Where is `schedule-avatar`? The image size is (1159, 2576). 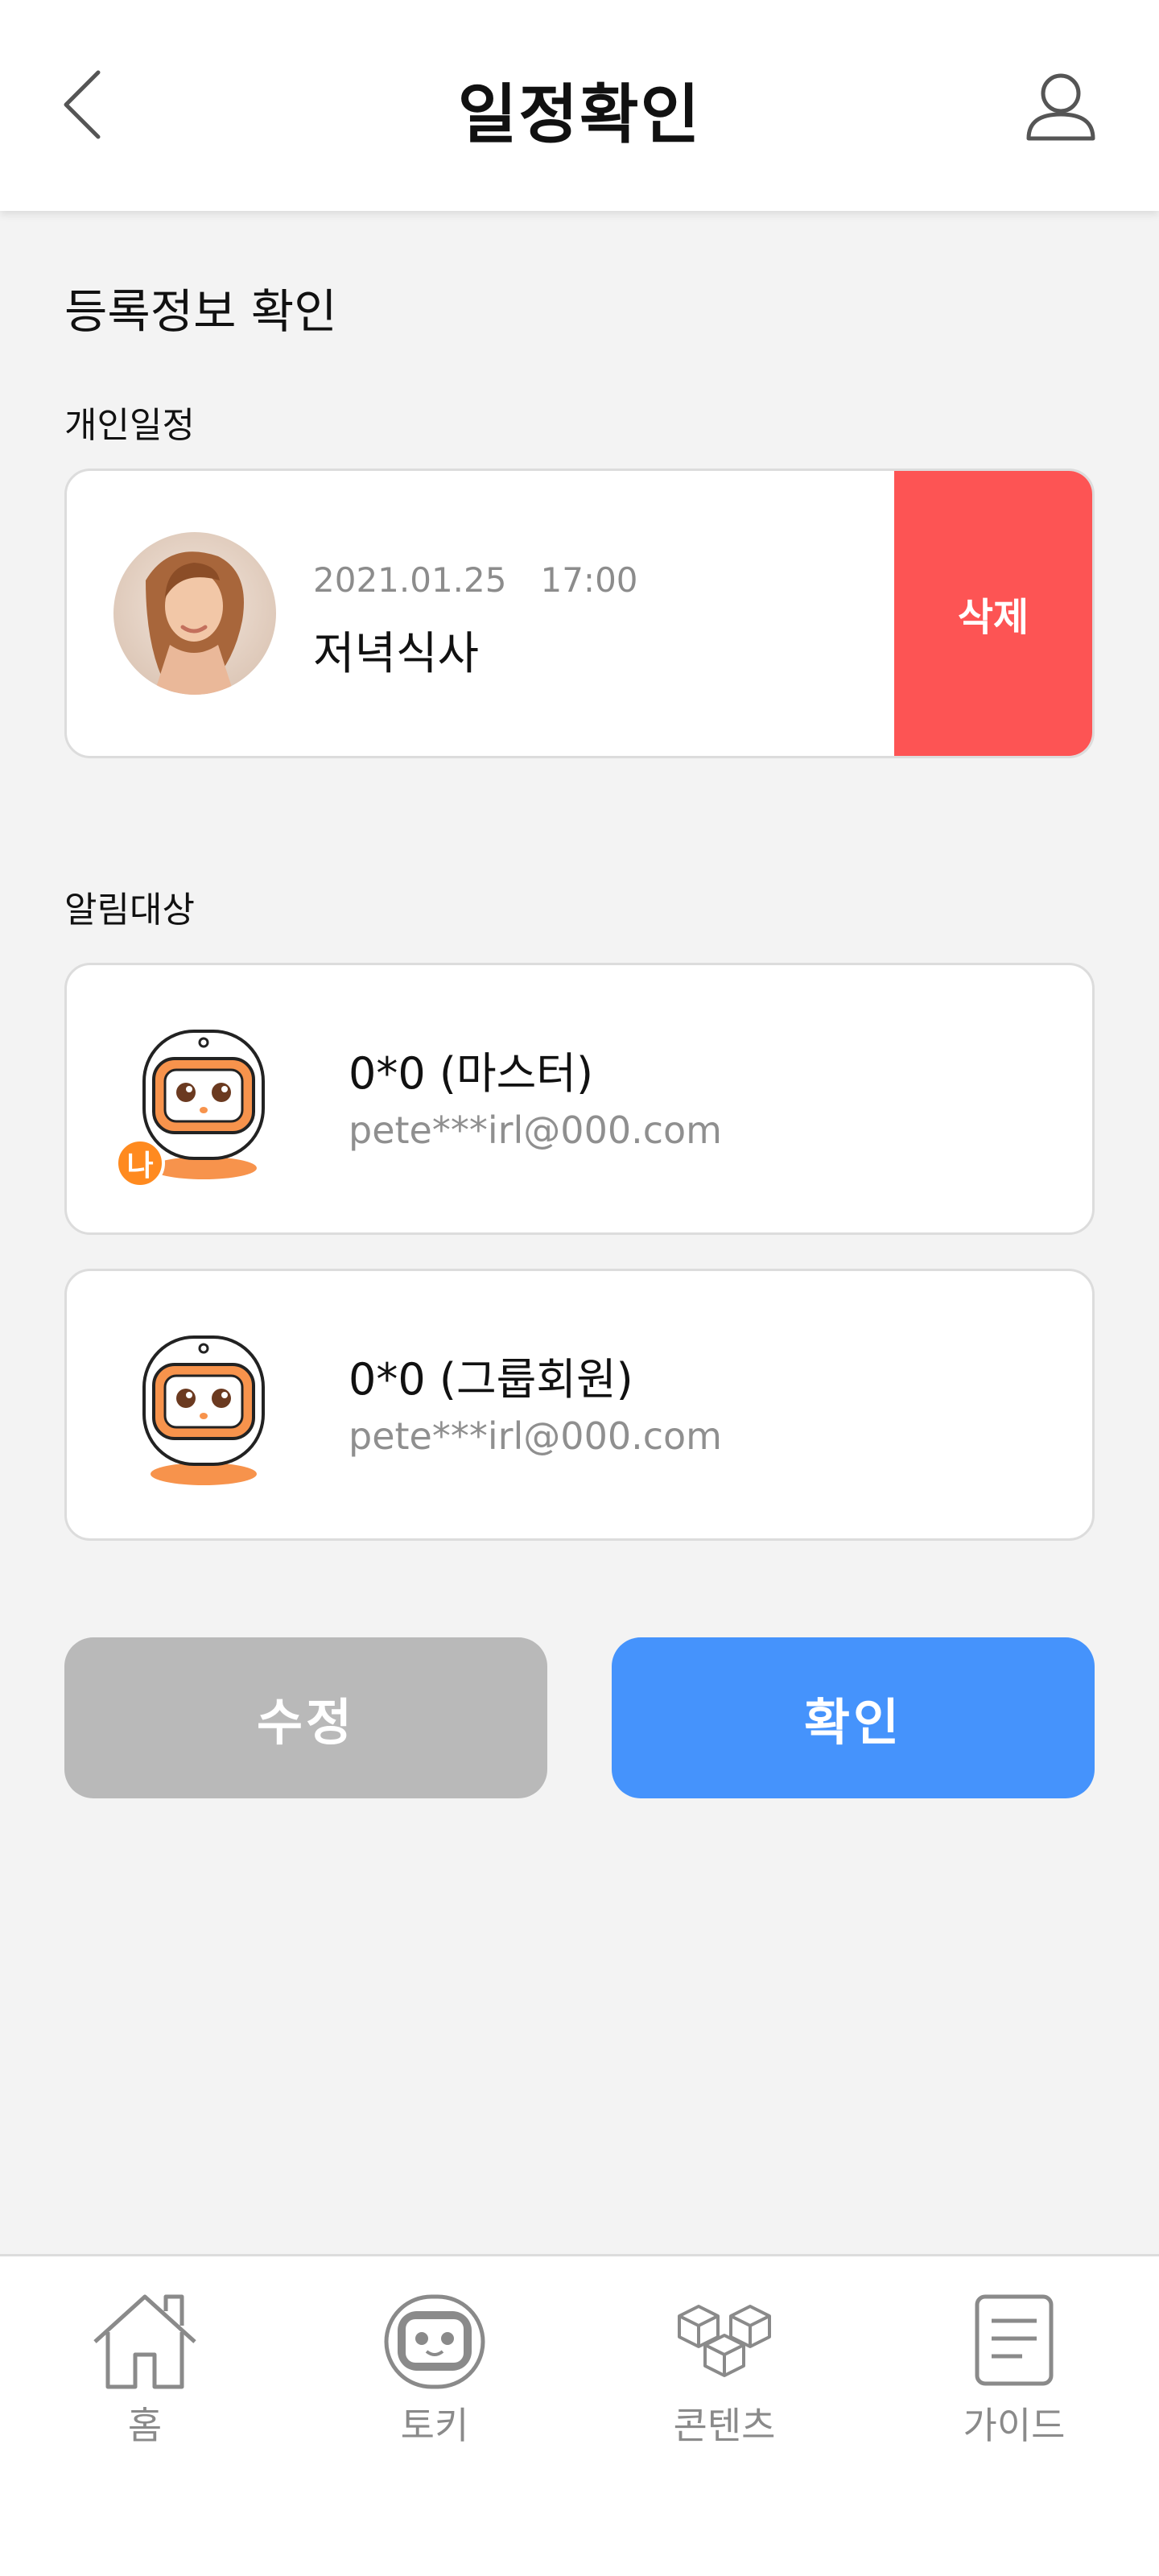 schedule-avatar is located at coordinates (194, 613).